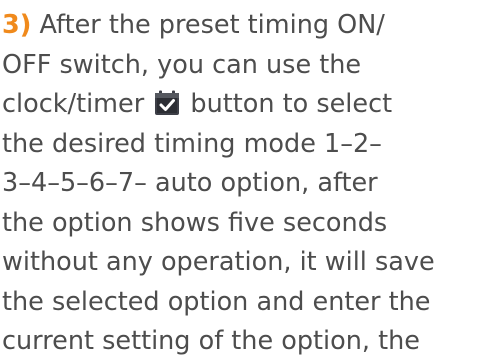 The height and width of the screenshot is (363, 482). Describe the element at coordinates (208, 25) in the screenshot. I see `text-segment: After the preset timing ON/` at that location.